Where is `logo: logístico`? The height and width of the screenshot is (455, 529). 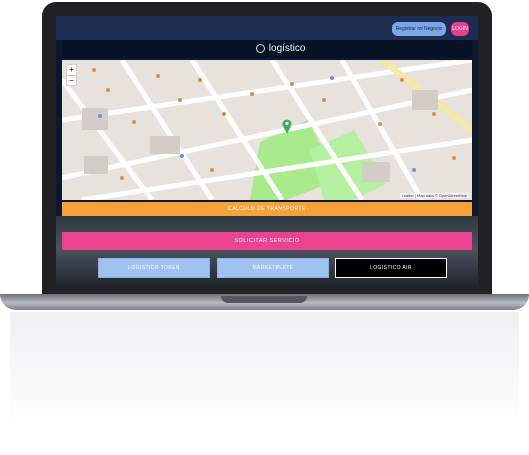
logo: logístico is located at coordinates (280, 49).